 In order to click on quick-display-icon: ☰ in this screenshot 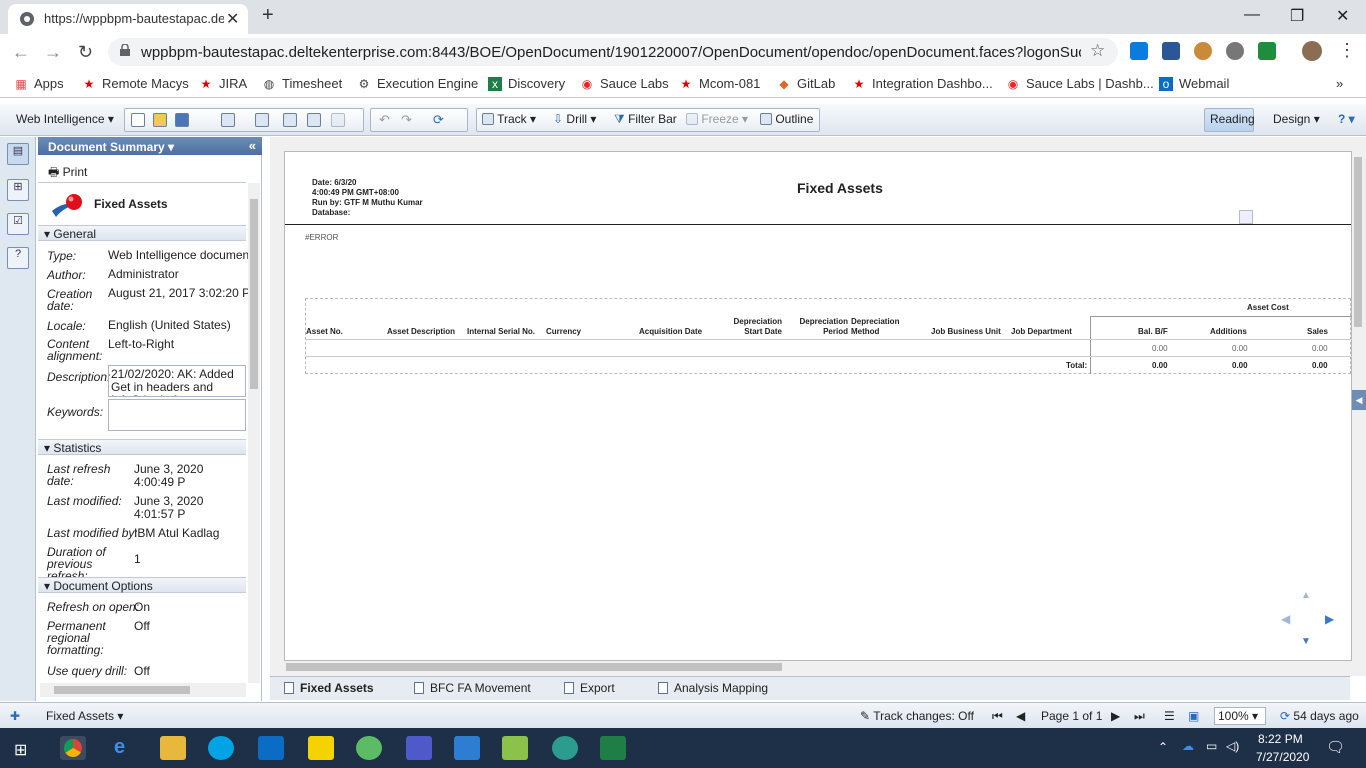, I will do `click(1169, 716)`.